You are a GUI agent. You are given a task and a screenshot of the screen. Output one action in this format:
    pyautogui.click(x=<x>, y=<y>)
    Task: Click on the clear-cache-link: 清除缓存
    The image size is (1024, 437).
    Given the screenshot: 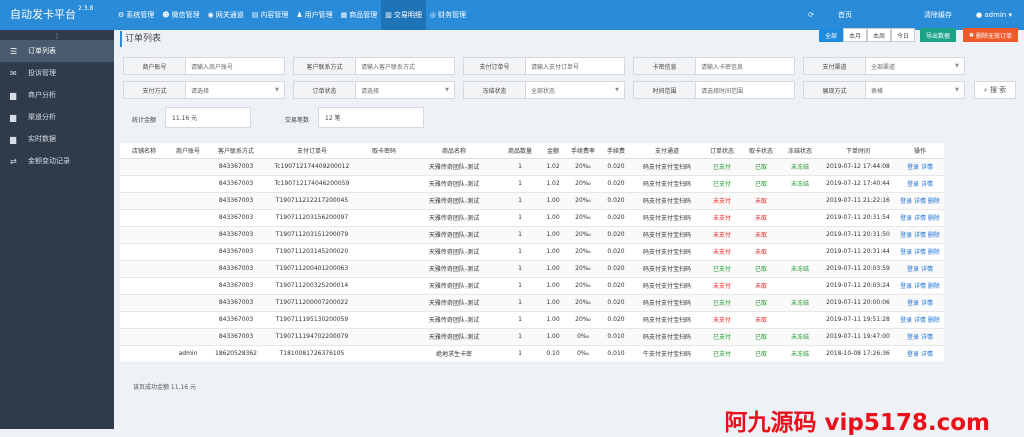 What is the action you would take?
    pyautogui.click(x=938, y=15)
    